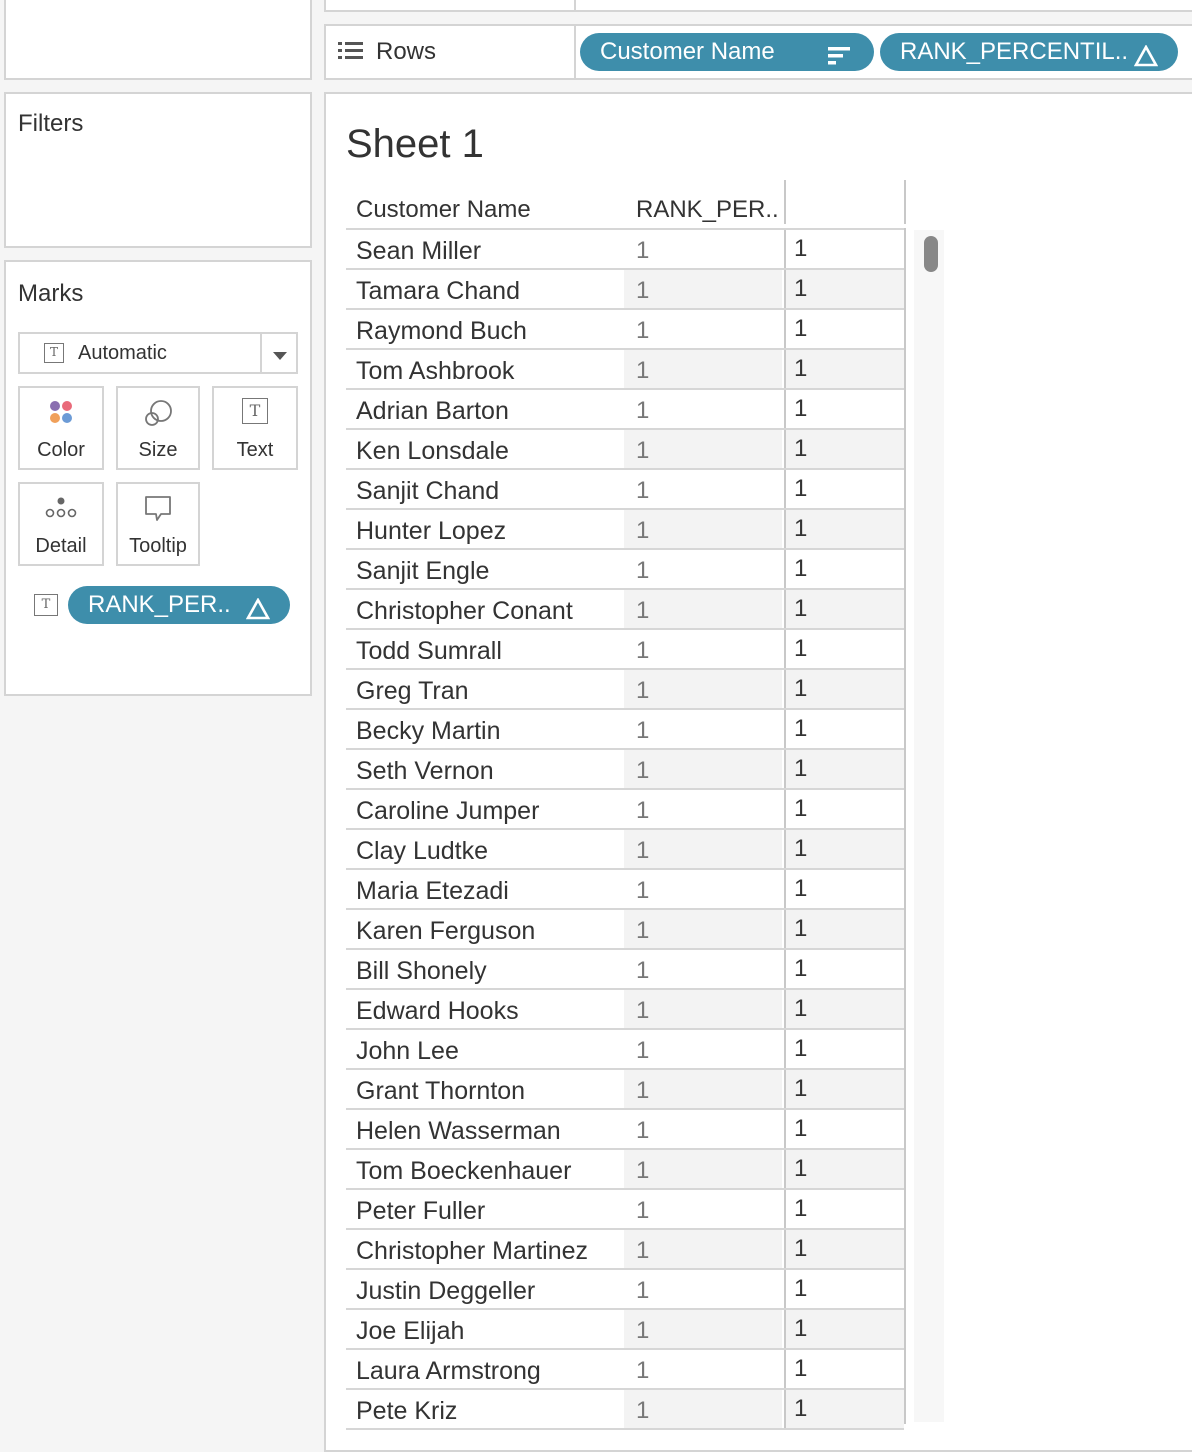  I want to click on customer-name-cell: Becky Martin, so click(490, 729).